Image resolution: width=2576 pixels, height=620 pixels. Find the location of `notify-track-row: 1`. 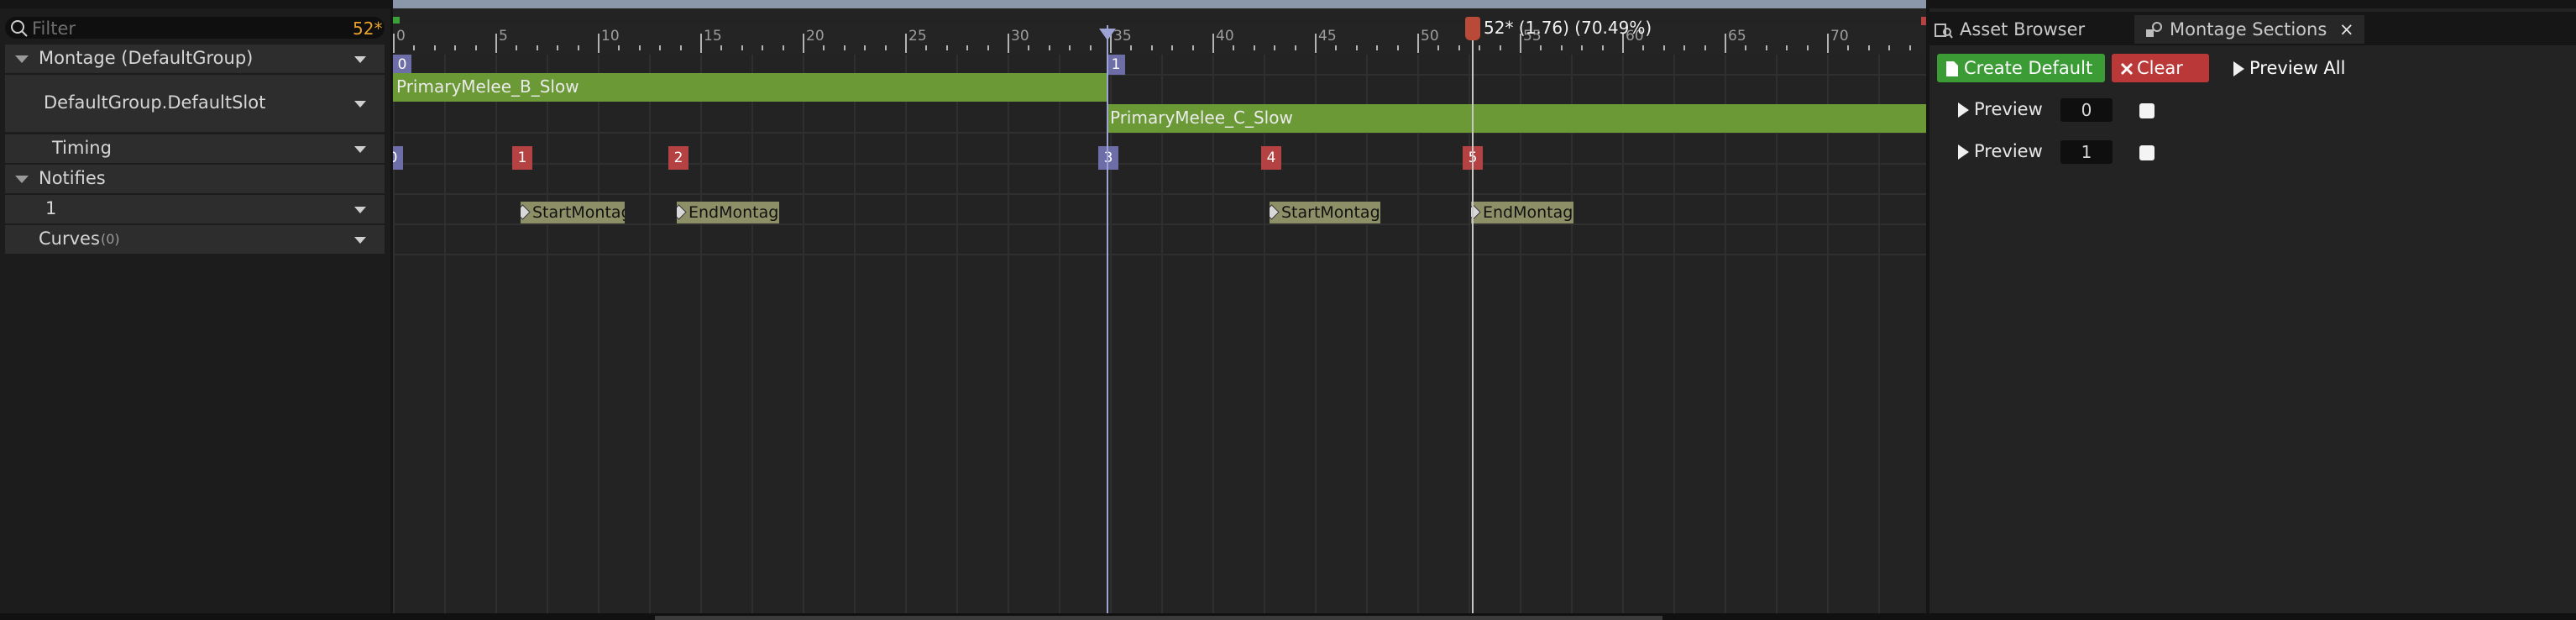

notify-track-row: 1 is located at coordinates (195, 209).